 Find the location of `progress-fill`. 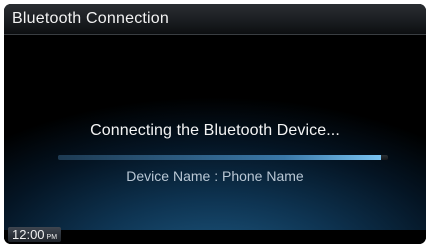

progress-fill is located at coordinates (220, 157).